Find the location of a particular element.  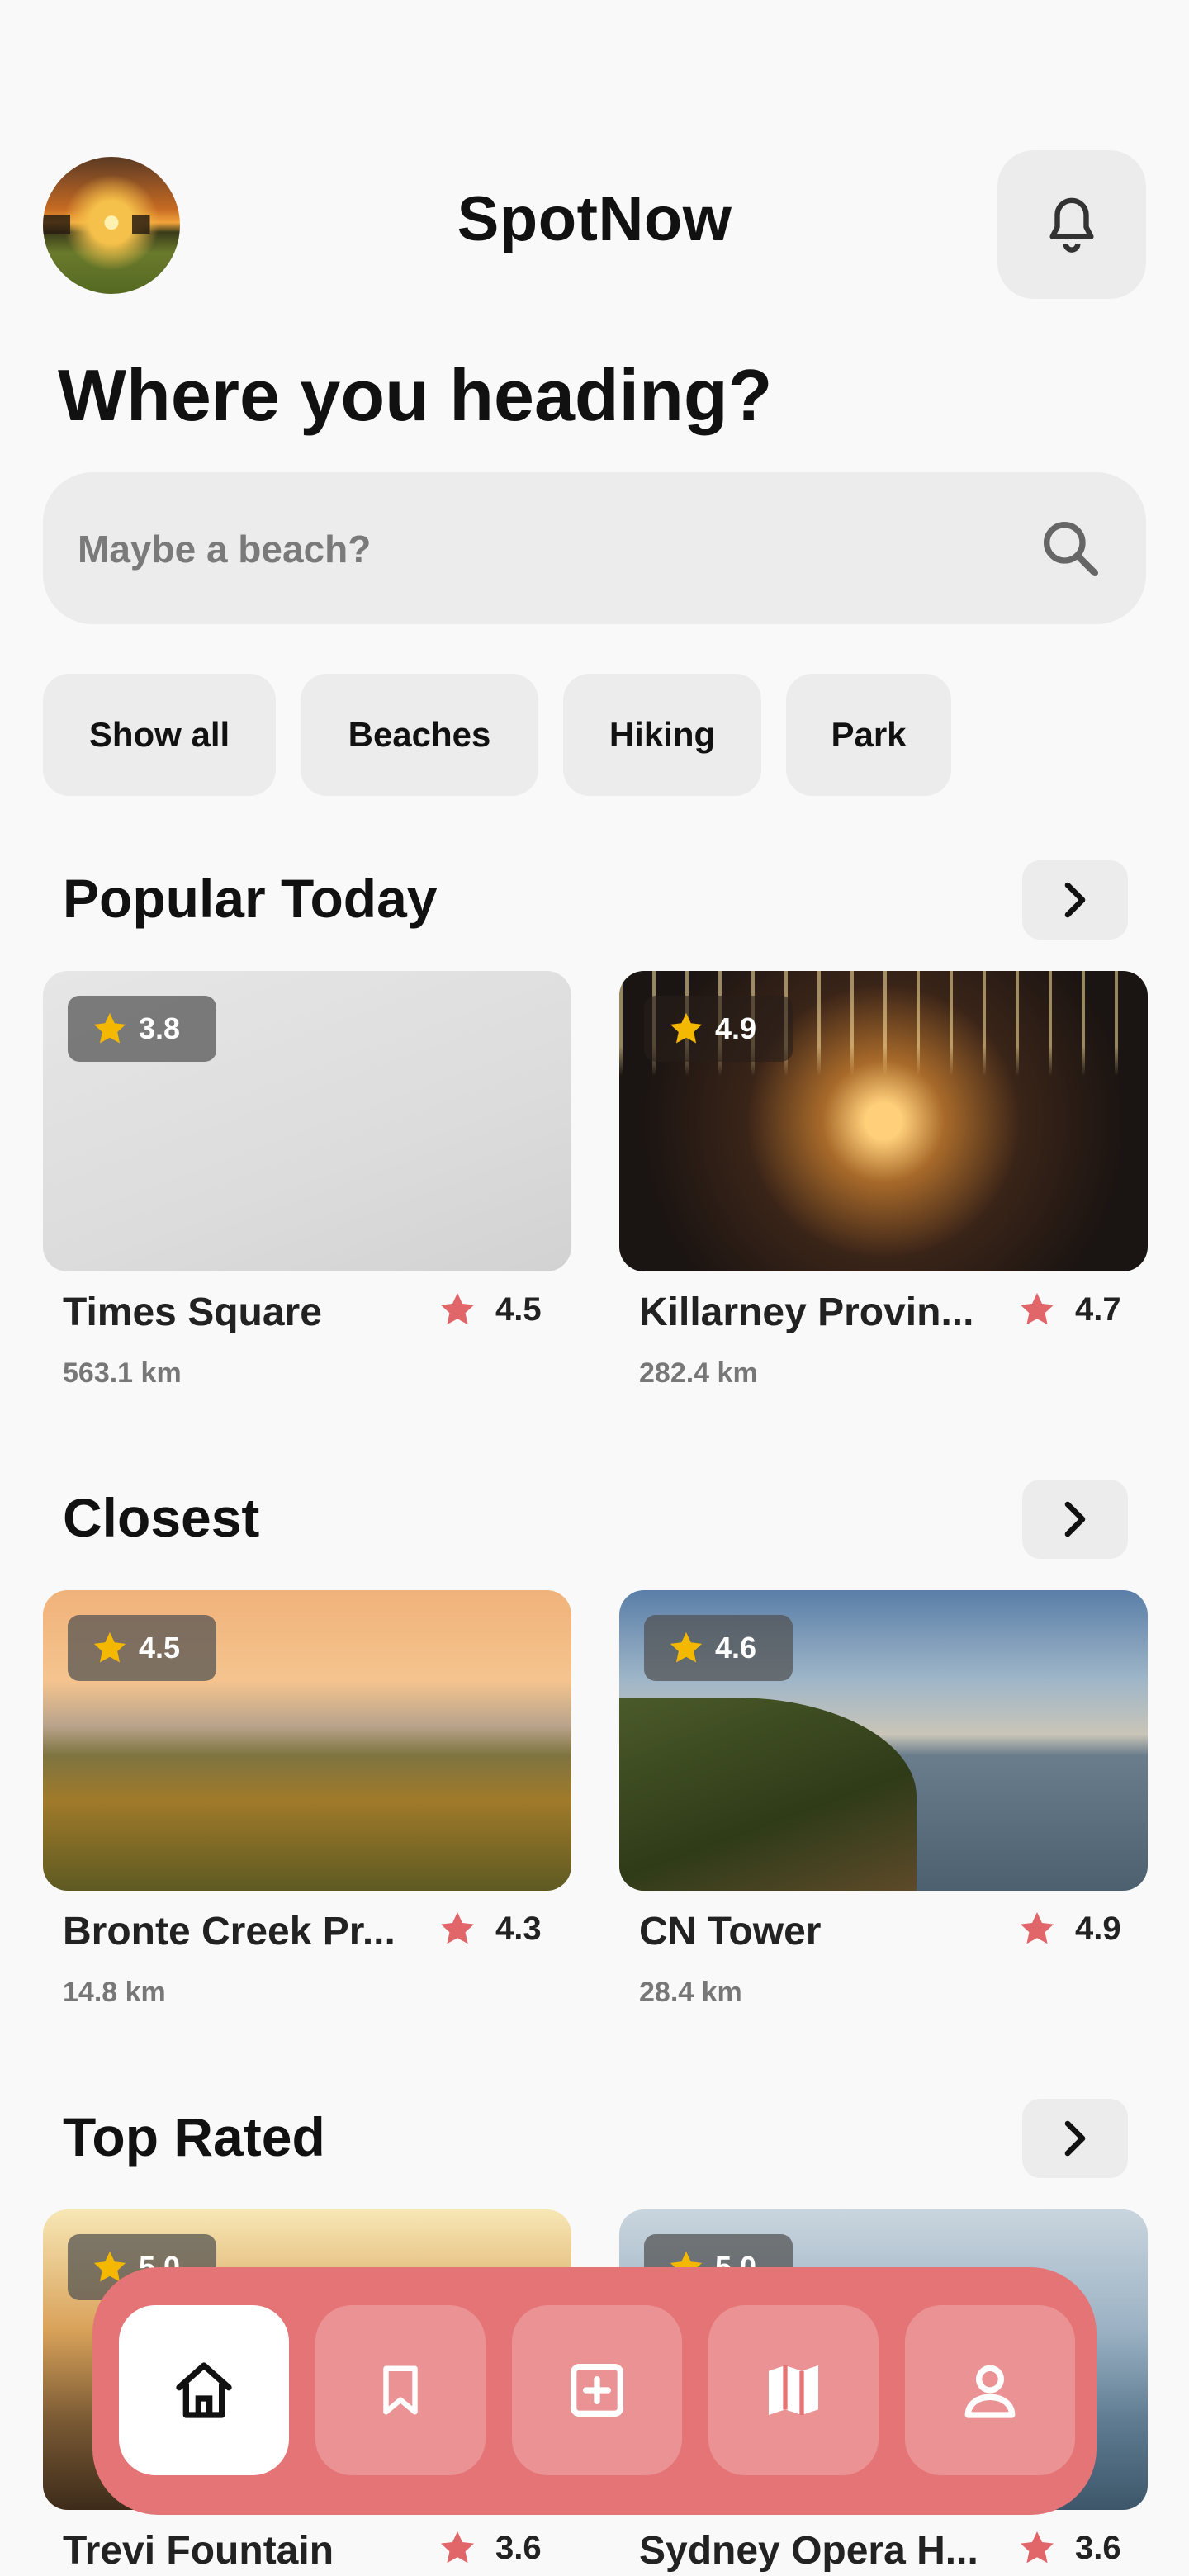

bookmark-icon is located at coordinates (400, 2390).